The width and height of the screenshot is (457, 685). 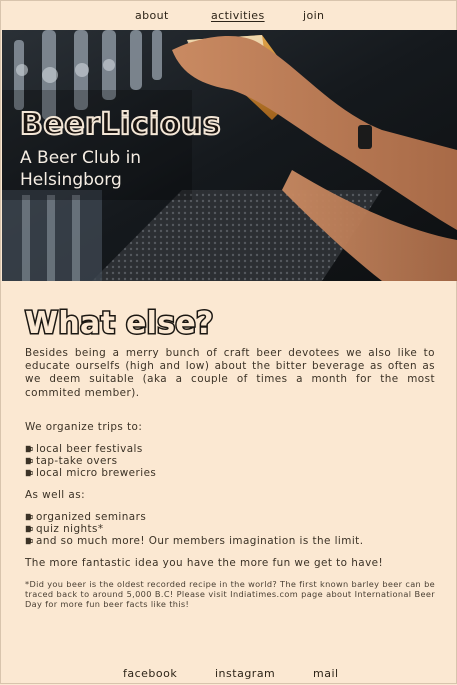 I want to click on footer-nav: facebook instagram mail, so click(x=228, y=673).